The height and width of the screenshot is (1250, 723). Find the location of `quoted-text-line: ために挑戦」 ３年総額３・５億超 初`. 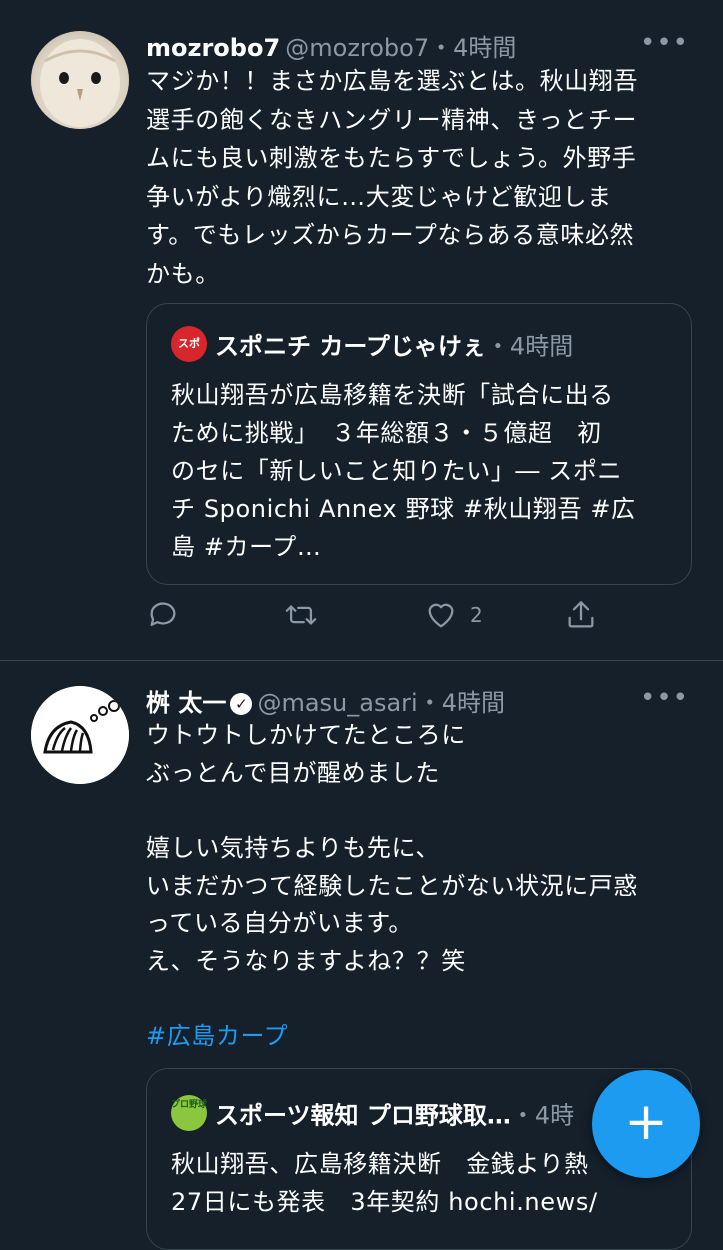

quoted-text-line: ために挑戦」 ３年総額３・５億超 初 is located at coordinates (386, 433).